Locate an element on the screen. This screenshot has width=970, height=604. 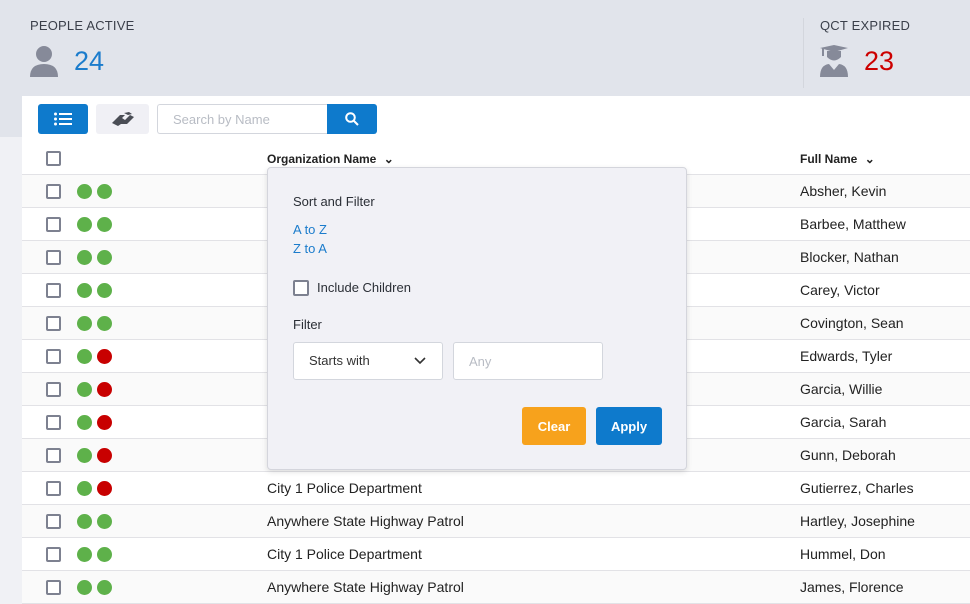
full-name: Hummel, Don is located at coordinates (843, 554).